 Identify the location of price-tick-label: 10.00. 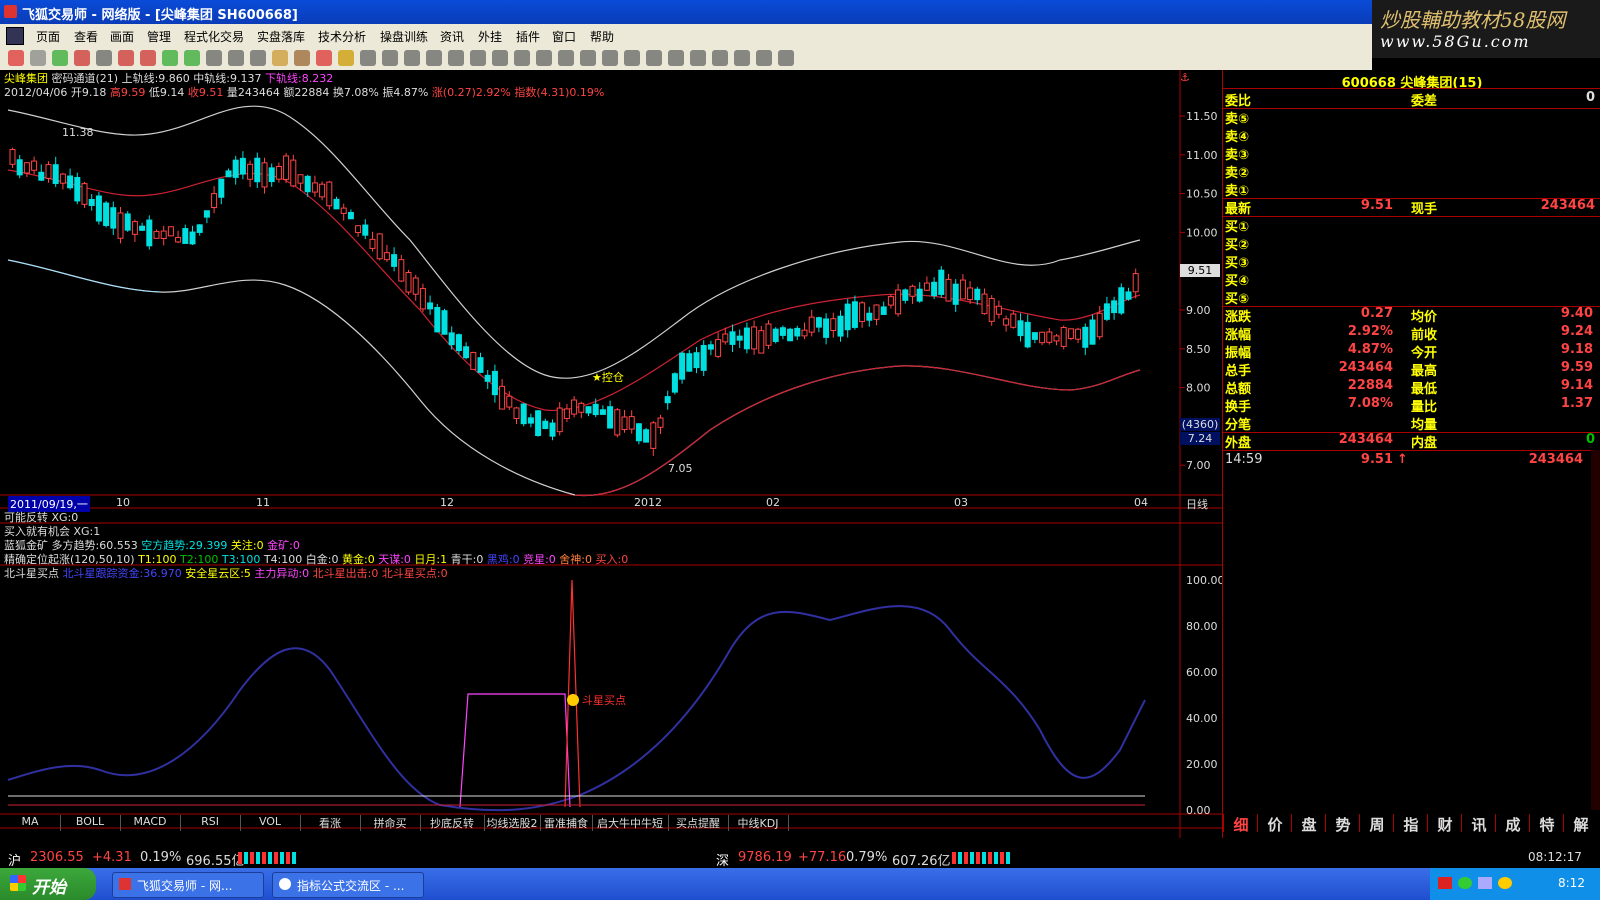
(1202, 232).